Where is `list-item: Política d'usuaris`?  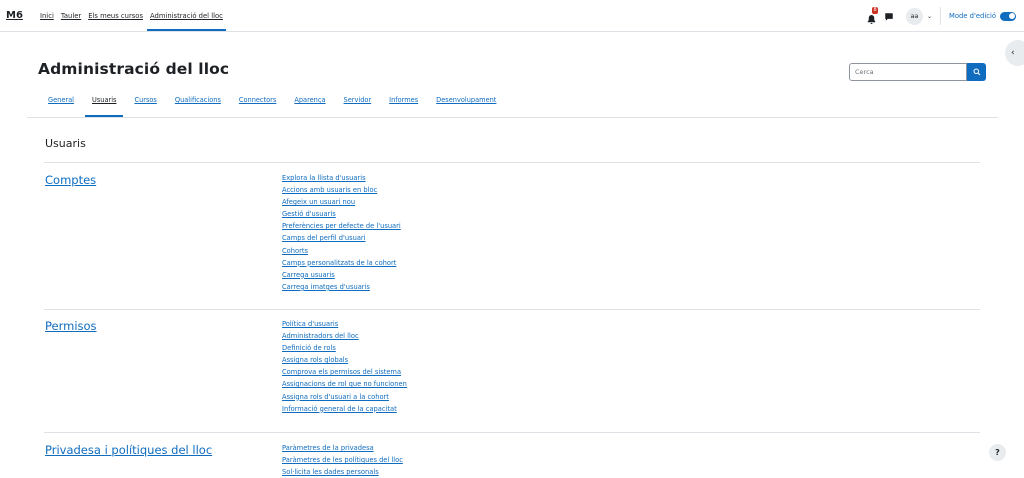 list-item: Política d'usuaris is located at coordinates (344, 324).